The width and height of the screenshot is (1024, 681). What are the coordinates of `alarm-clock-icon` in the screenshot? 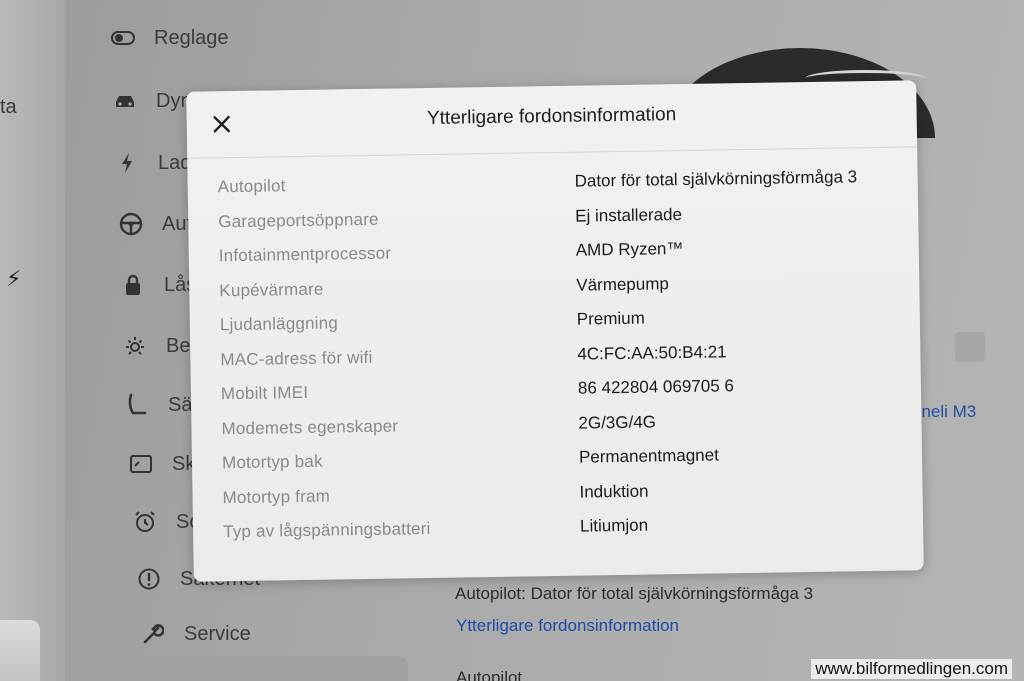 It's located at (145, 522).